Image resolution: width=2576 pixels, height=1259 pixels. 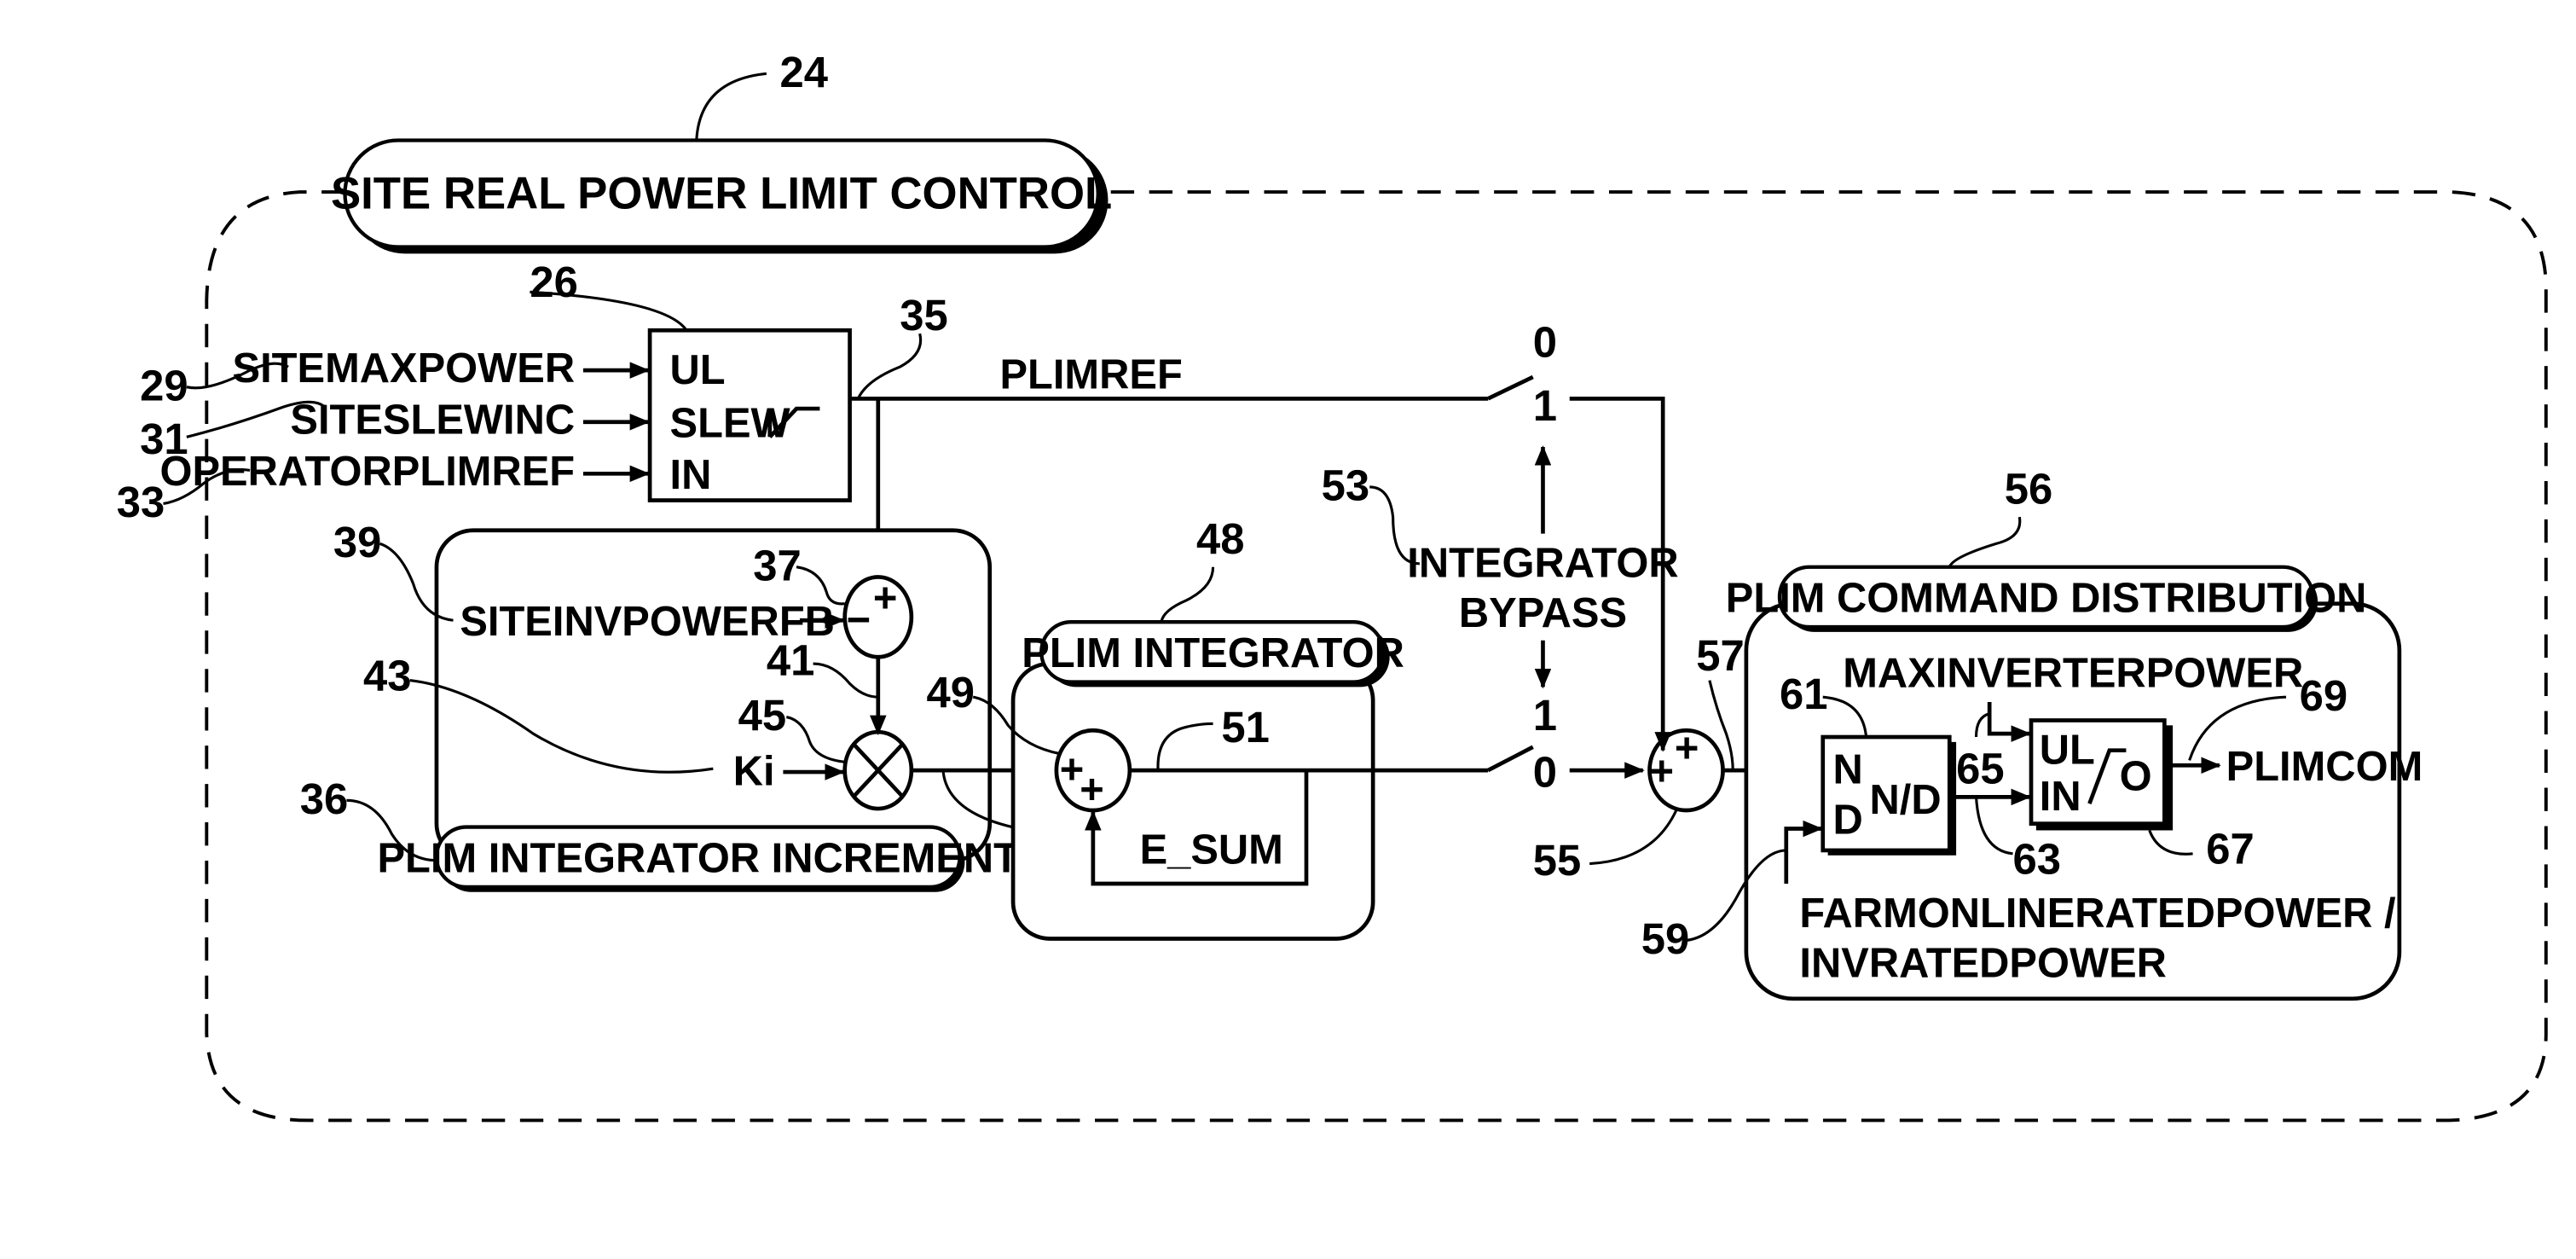 What do you see at coordinates (1983, 963) in the screenshot?
I see `denominator-line-2: INVRATEDPOWER` at bounding box center [1983, 963].